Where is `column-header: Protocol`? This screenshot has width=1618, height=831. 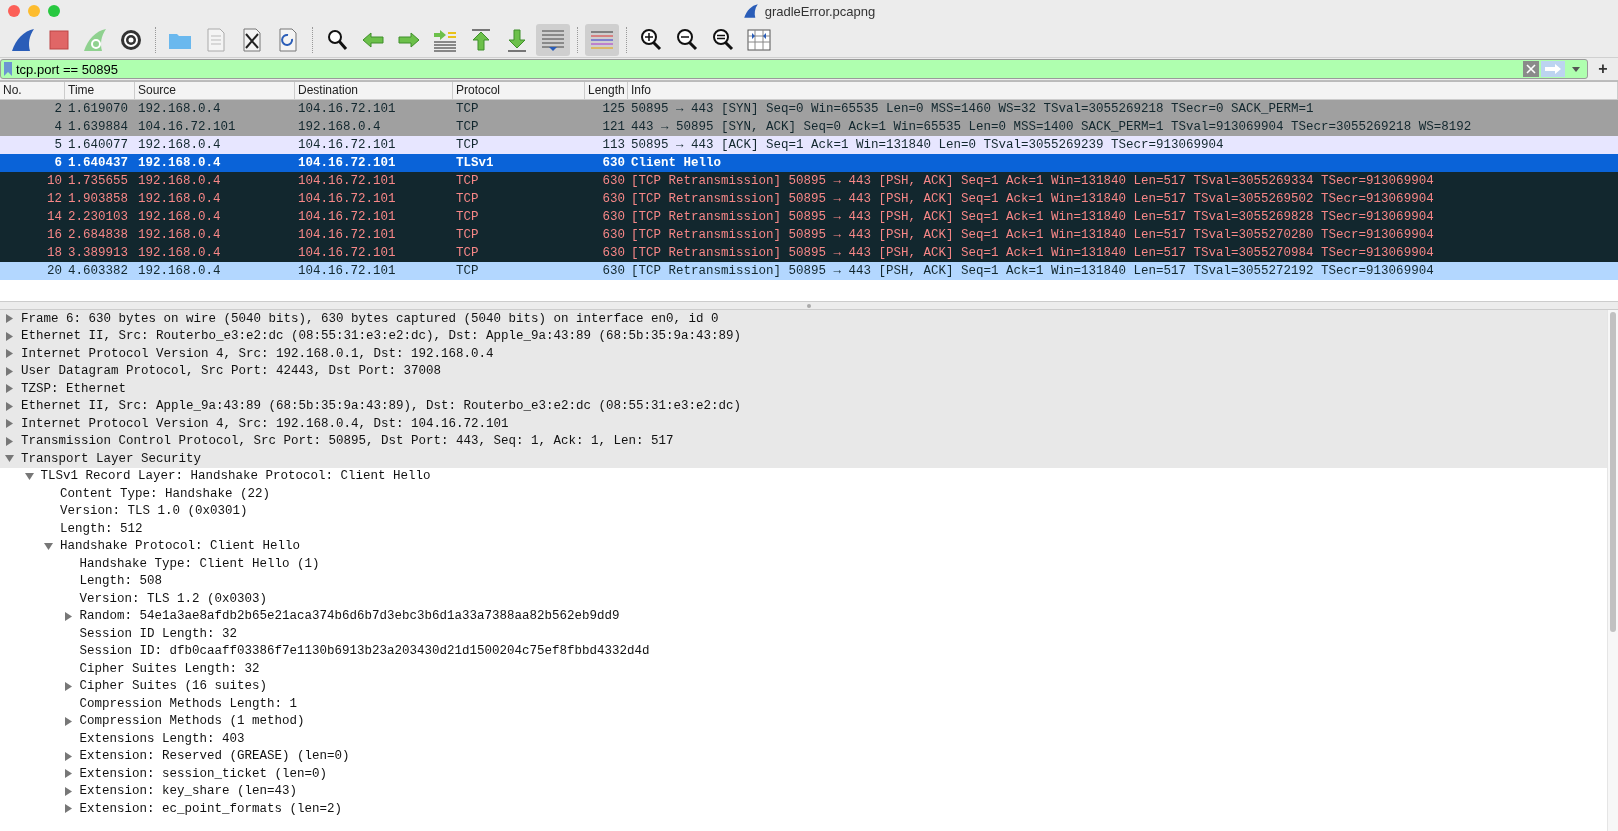 column-header: Protocol is located at coordinates (519, 90).